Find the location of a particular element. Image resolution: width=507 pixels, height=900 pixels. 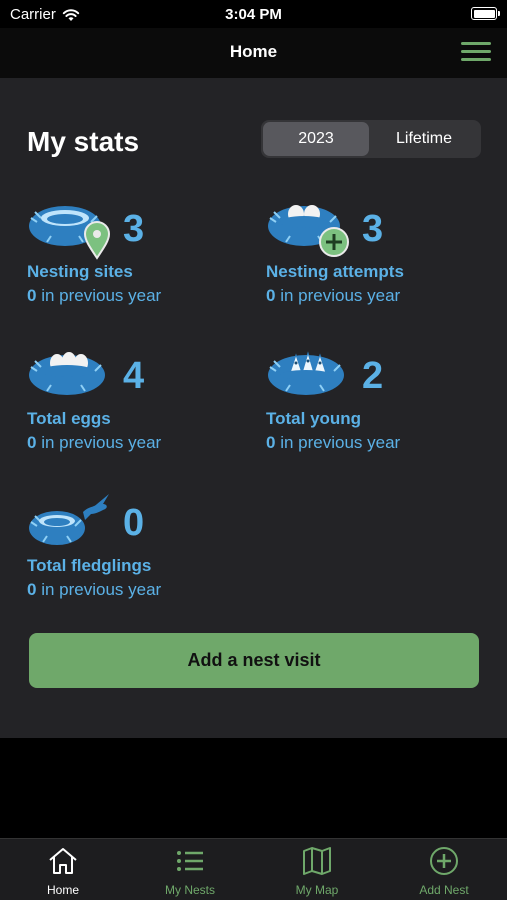

hamburger-menu-icon is located at coordinates (476, 53).